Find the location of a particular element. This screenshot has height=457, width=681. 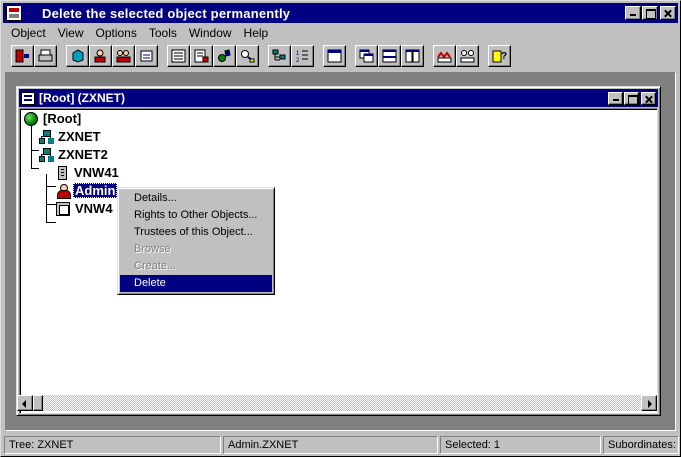

menu-bar: Object View Options Tools Window Help is located at coordinates (137, 33).